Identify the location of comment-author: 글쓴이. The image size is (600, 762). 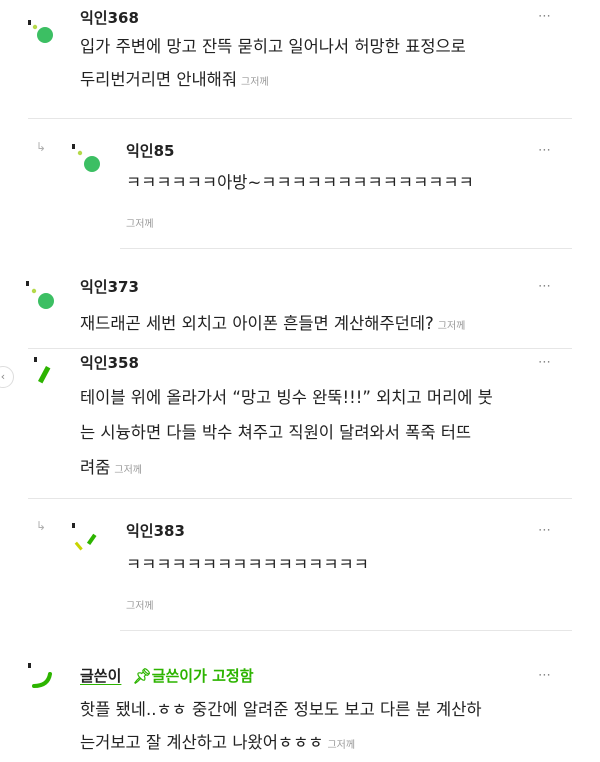
(100, 676).